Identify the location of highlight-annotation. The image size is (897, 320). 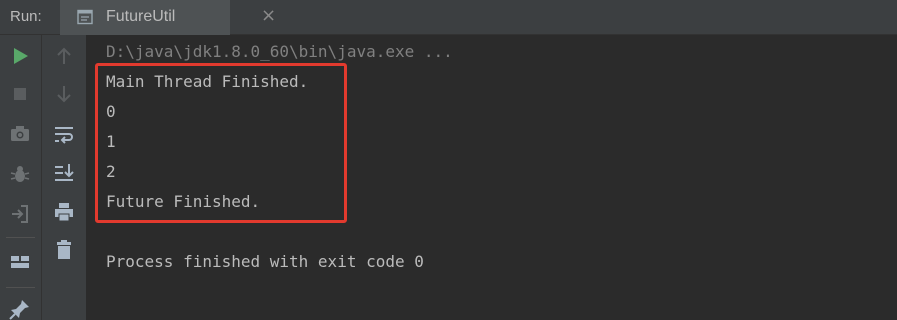
(221, 143).